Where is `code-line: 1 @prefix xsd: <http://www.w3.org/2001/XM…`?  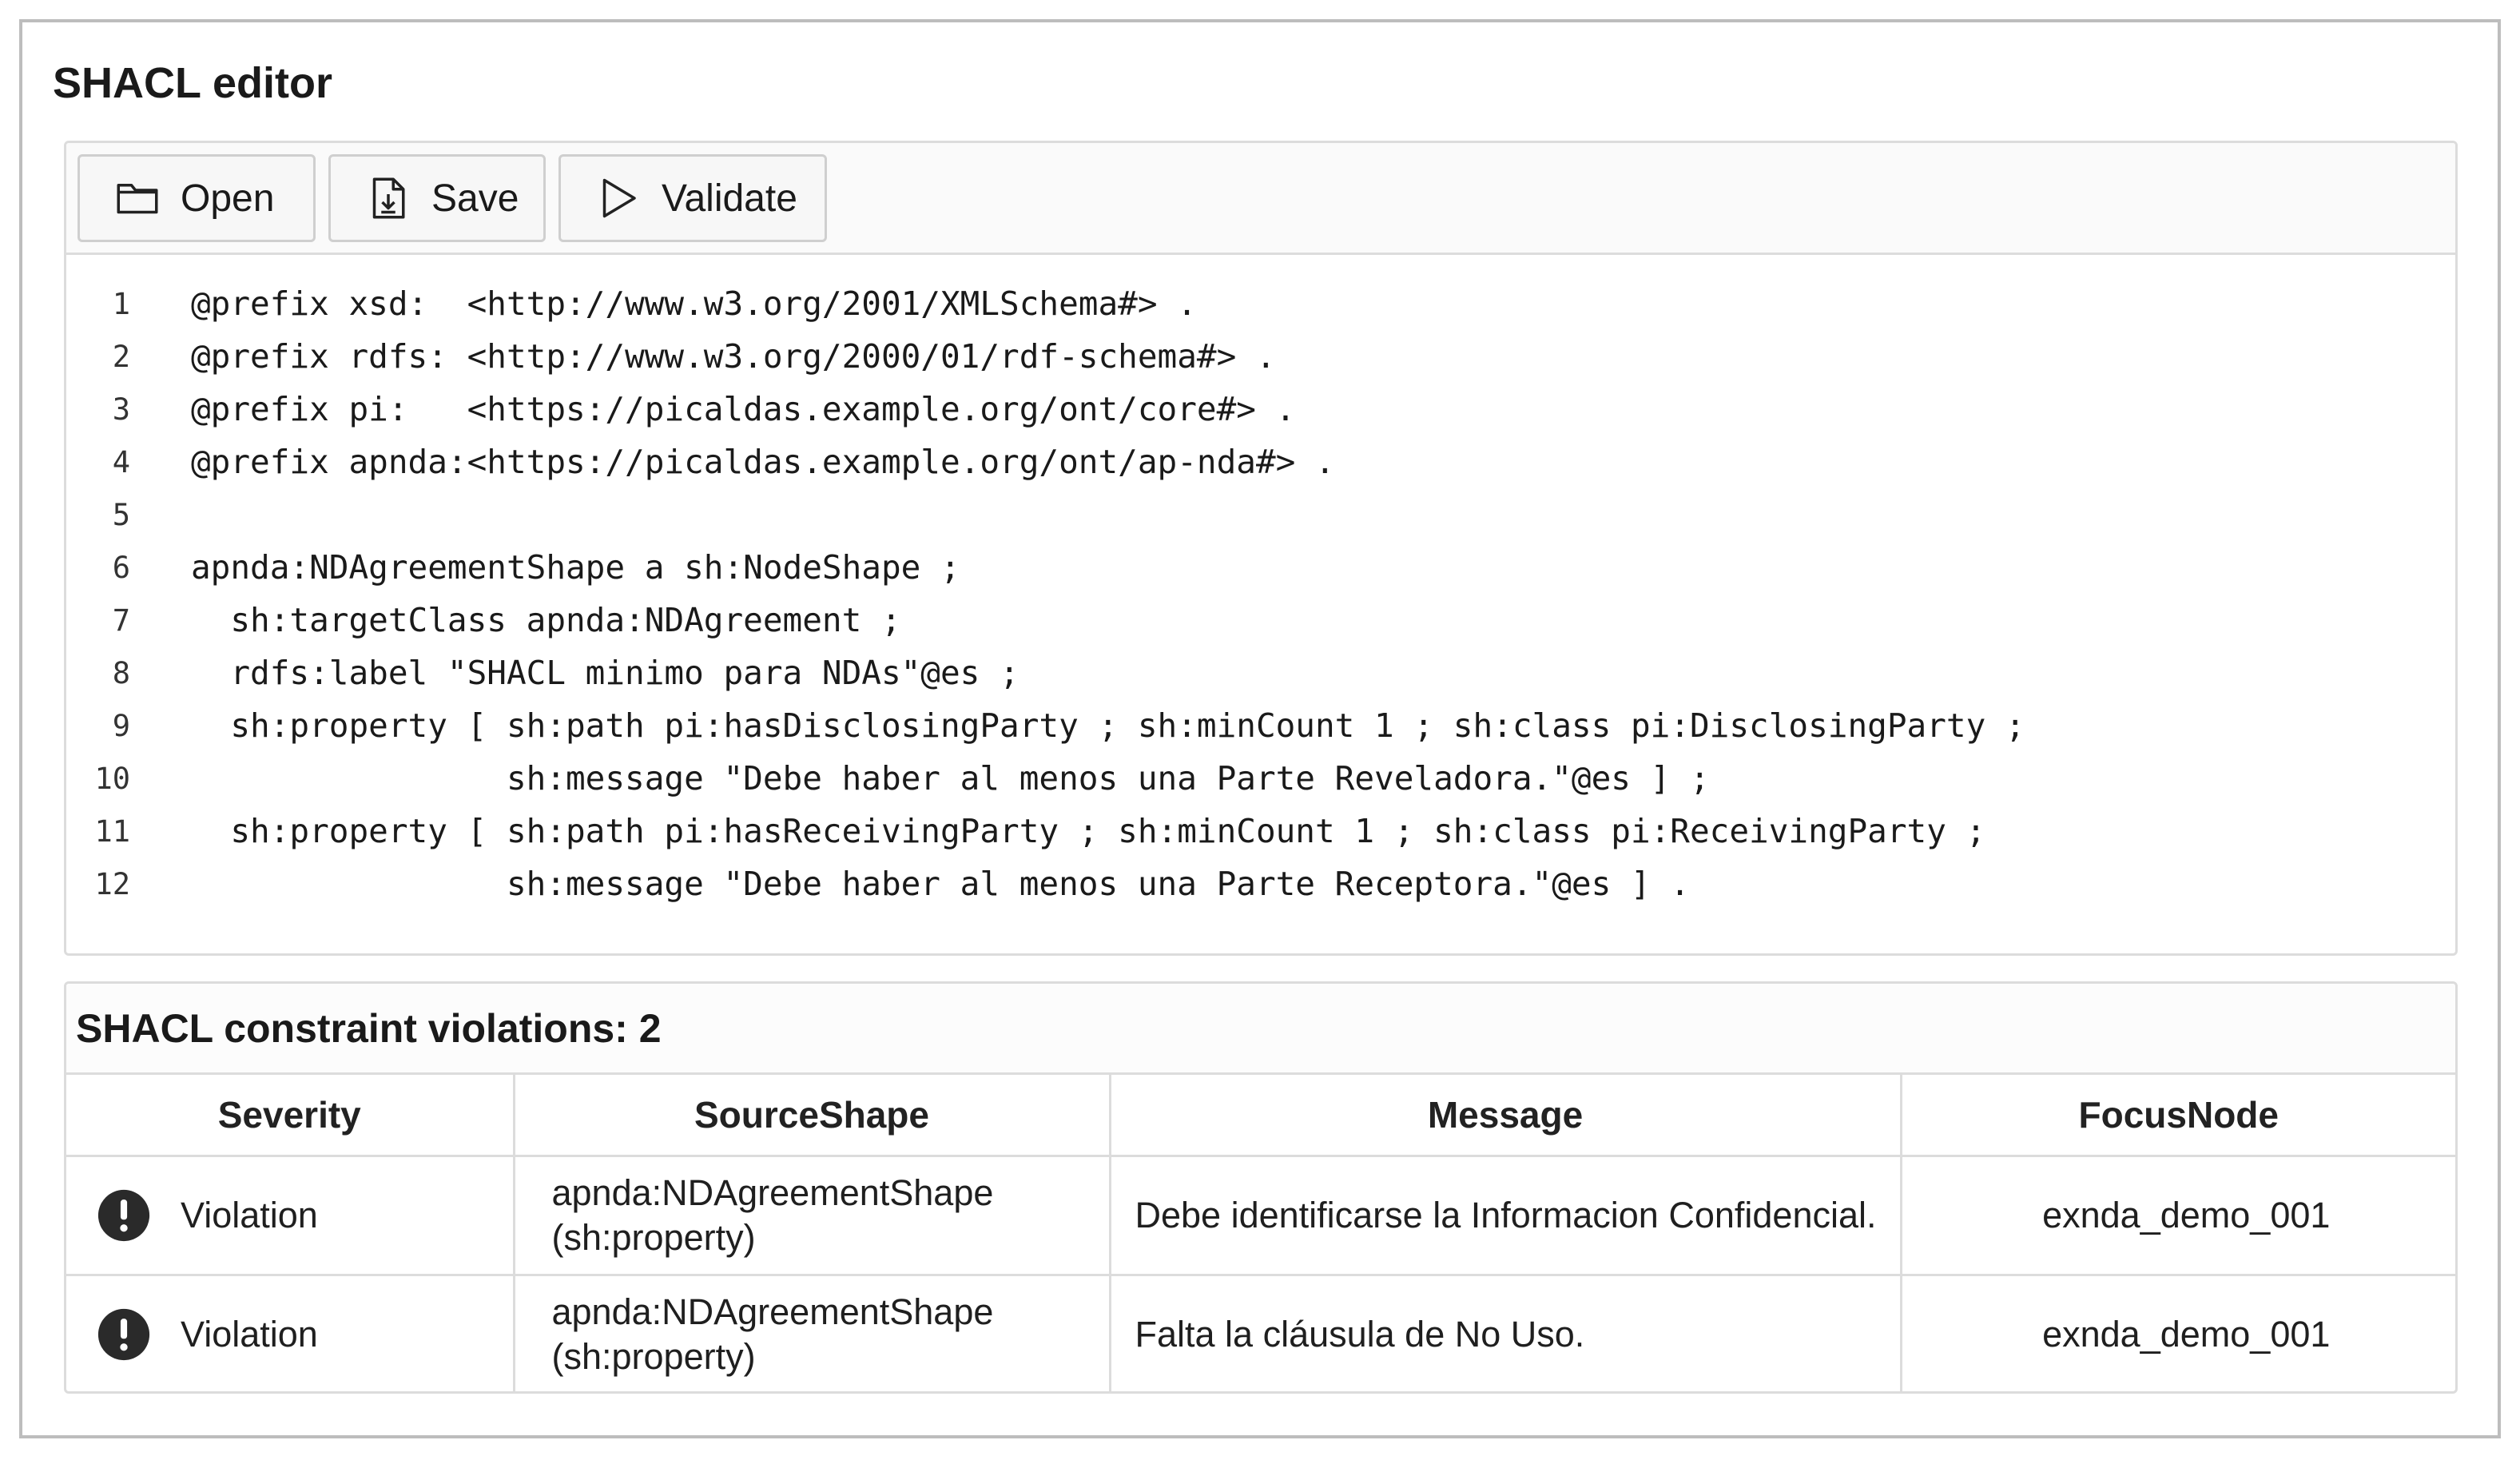
code-line: 1 @prefix xsd: <http://www.w3.org/2001/XM… is located at coordinates (1260, 303).